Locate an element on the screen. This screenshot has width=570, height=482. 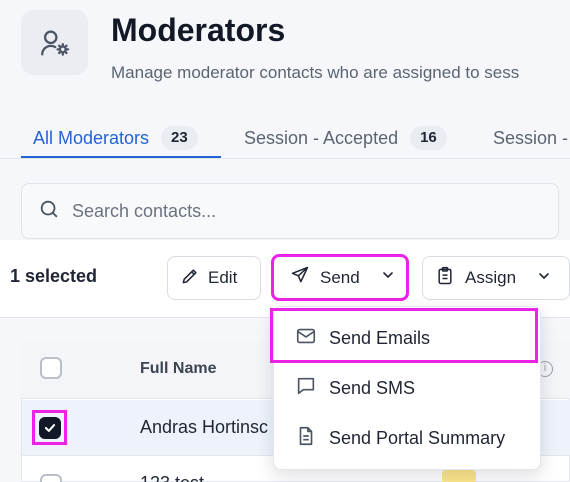
tab-session-other: Session - is located at coordinates (530, 138).